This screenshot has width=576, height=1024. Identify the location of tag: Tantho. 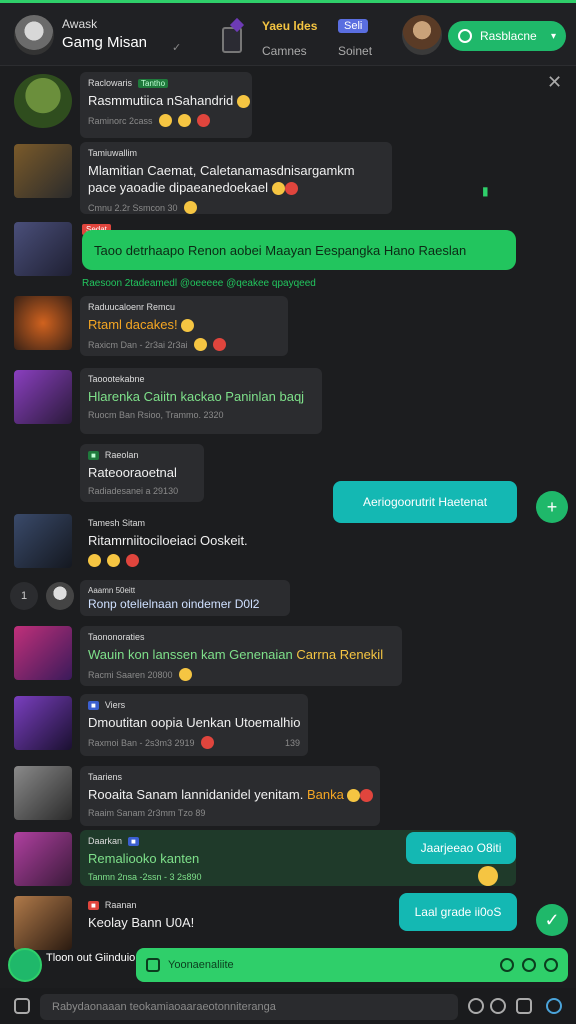
(153, 83).